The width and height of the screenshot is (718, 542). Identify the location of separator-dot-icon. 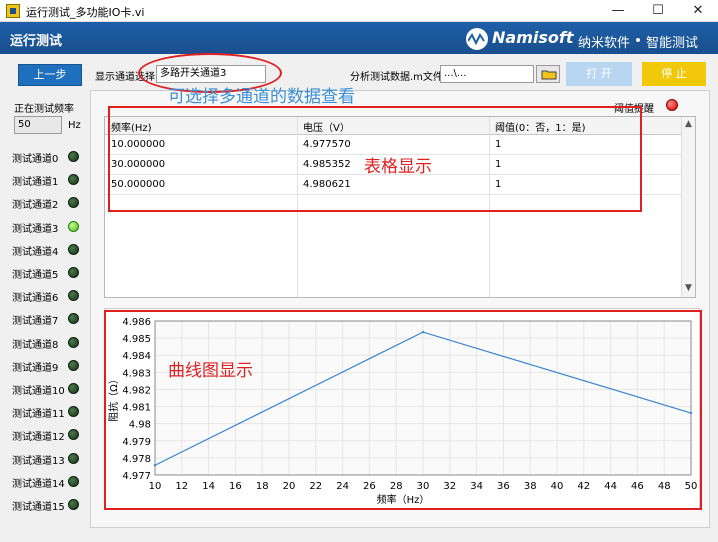
(638, 40).